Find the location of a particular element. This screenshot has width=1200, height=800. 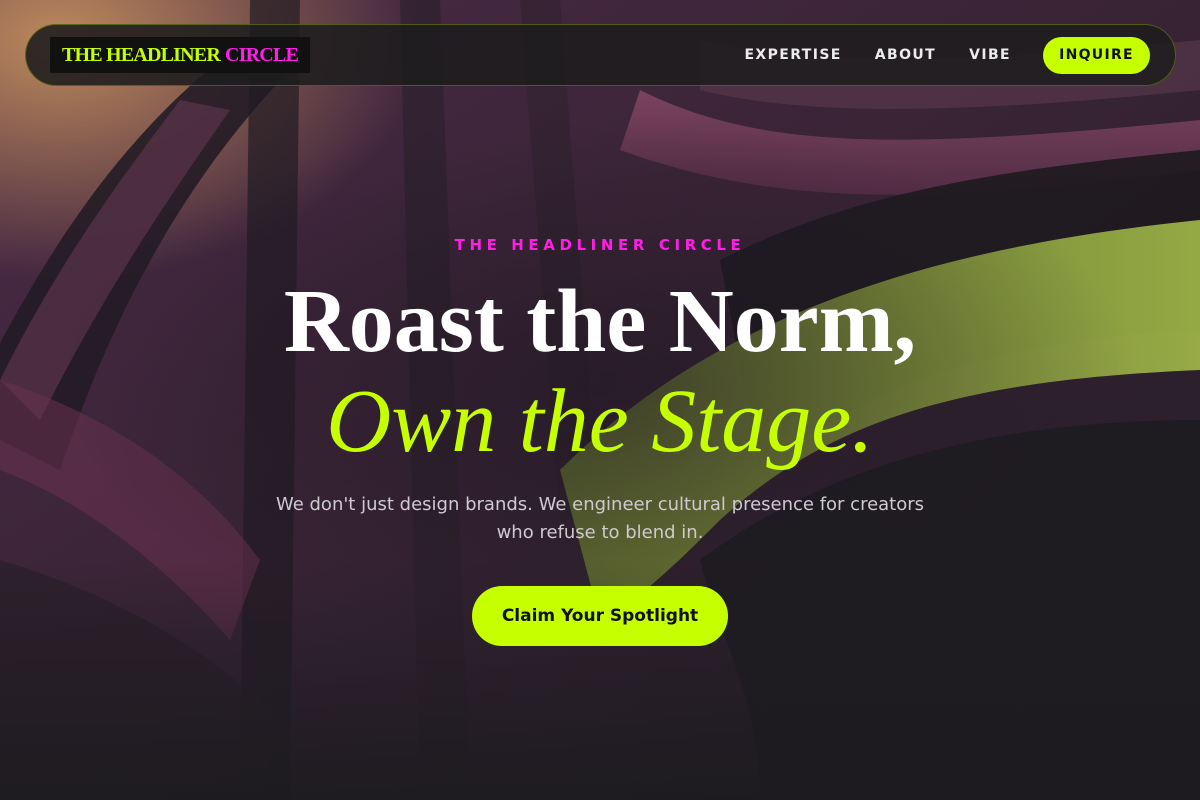

brand-name-part2: CIRCLE is located at coordinates (261, 54).